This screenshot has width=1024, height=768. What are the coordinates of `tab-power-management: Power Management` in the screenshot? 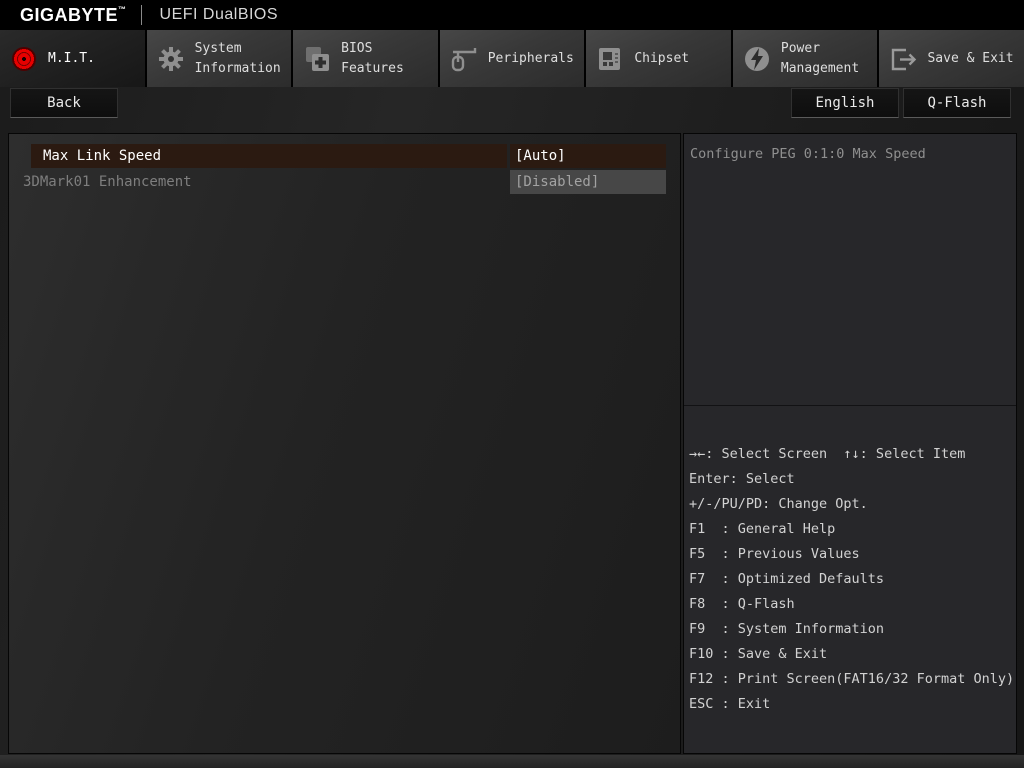 It's located at (805, 58).